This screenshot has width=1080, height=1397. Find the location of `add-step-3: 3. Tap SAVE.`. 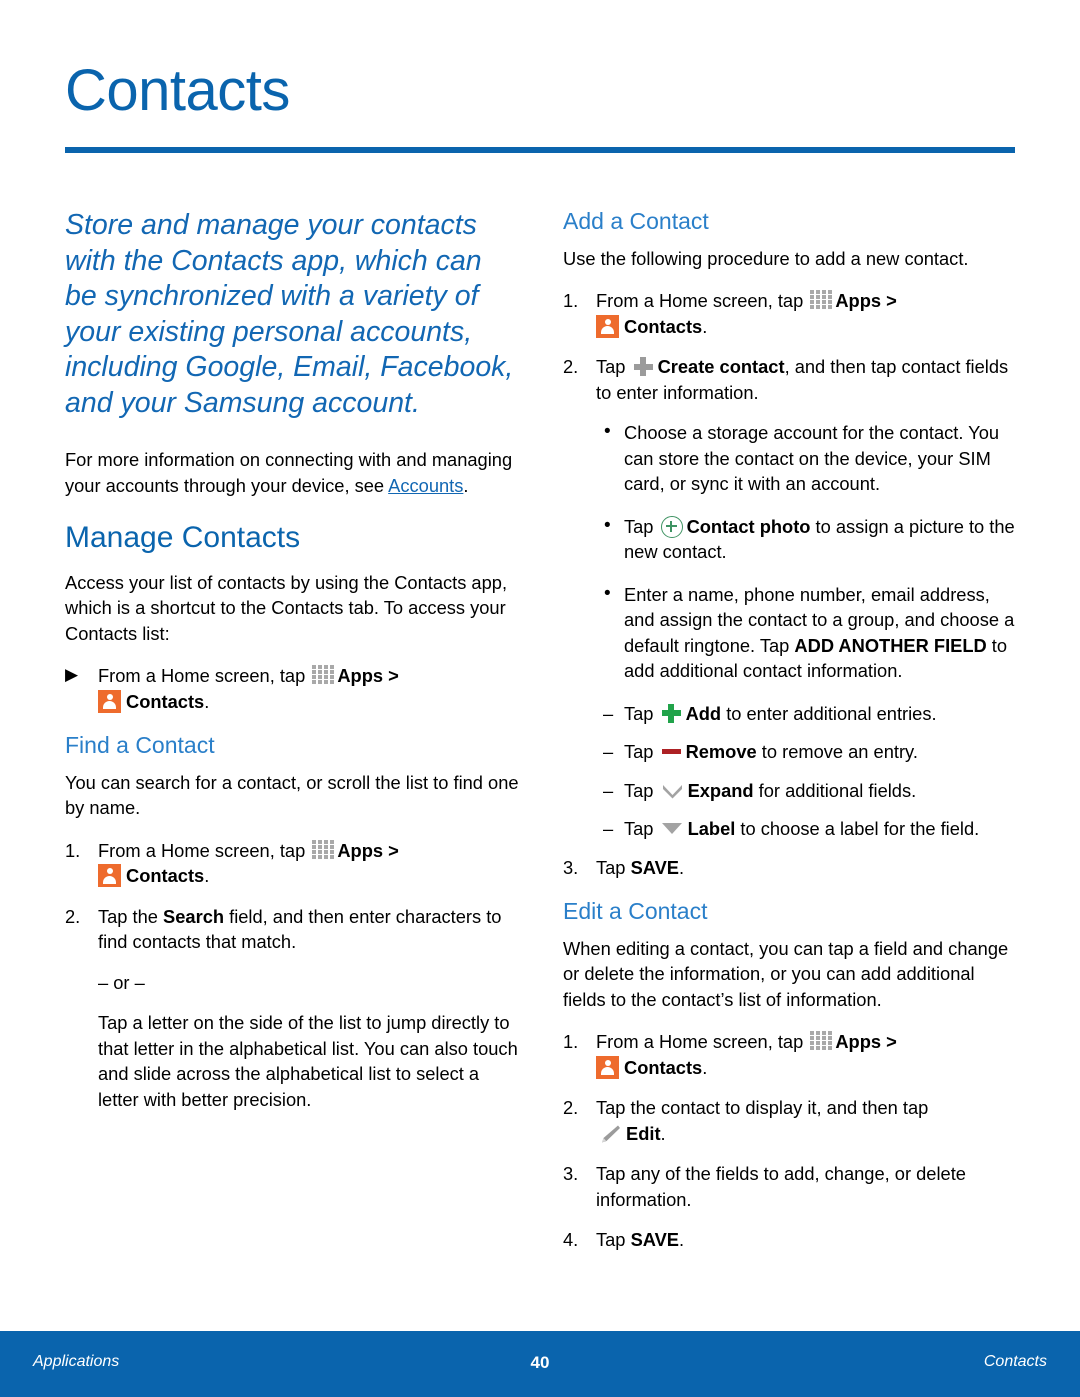

add-step-3: 3. Tap SAVE. is located at coordinates (790, 868).